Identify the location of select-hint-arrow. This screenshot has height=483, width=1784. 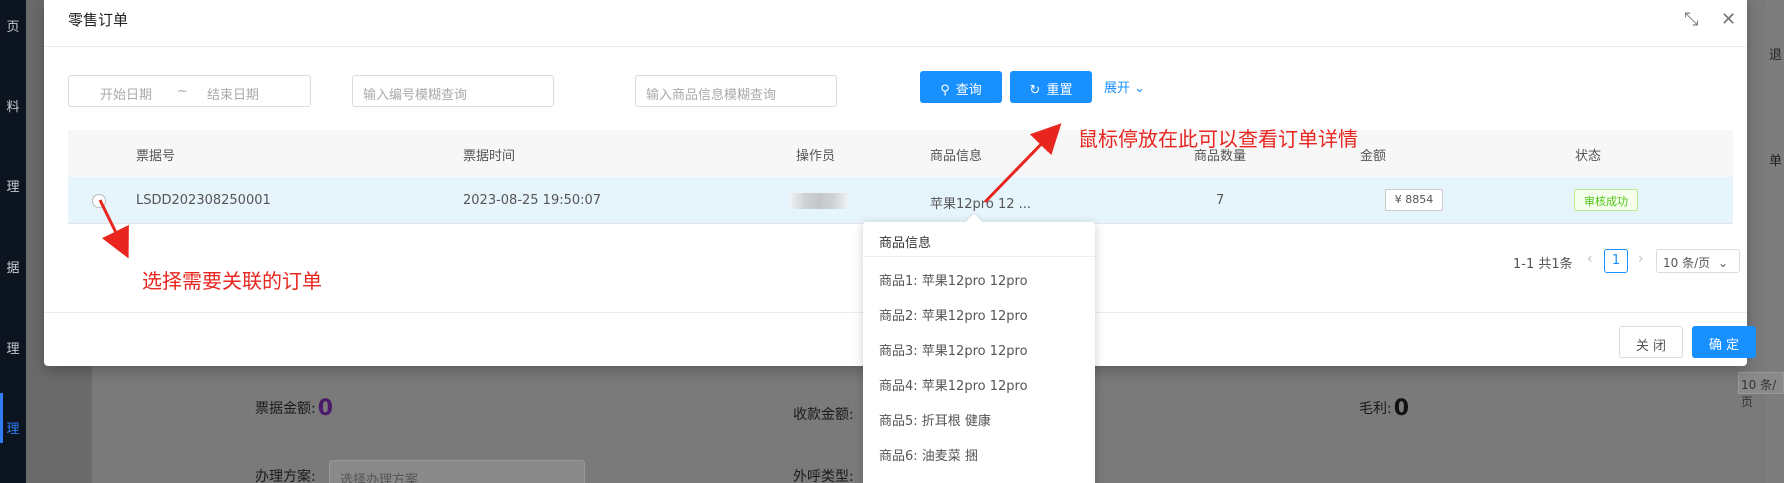
(113, 229).